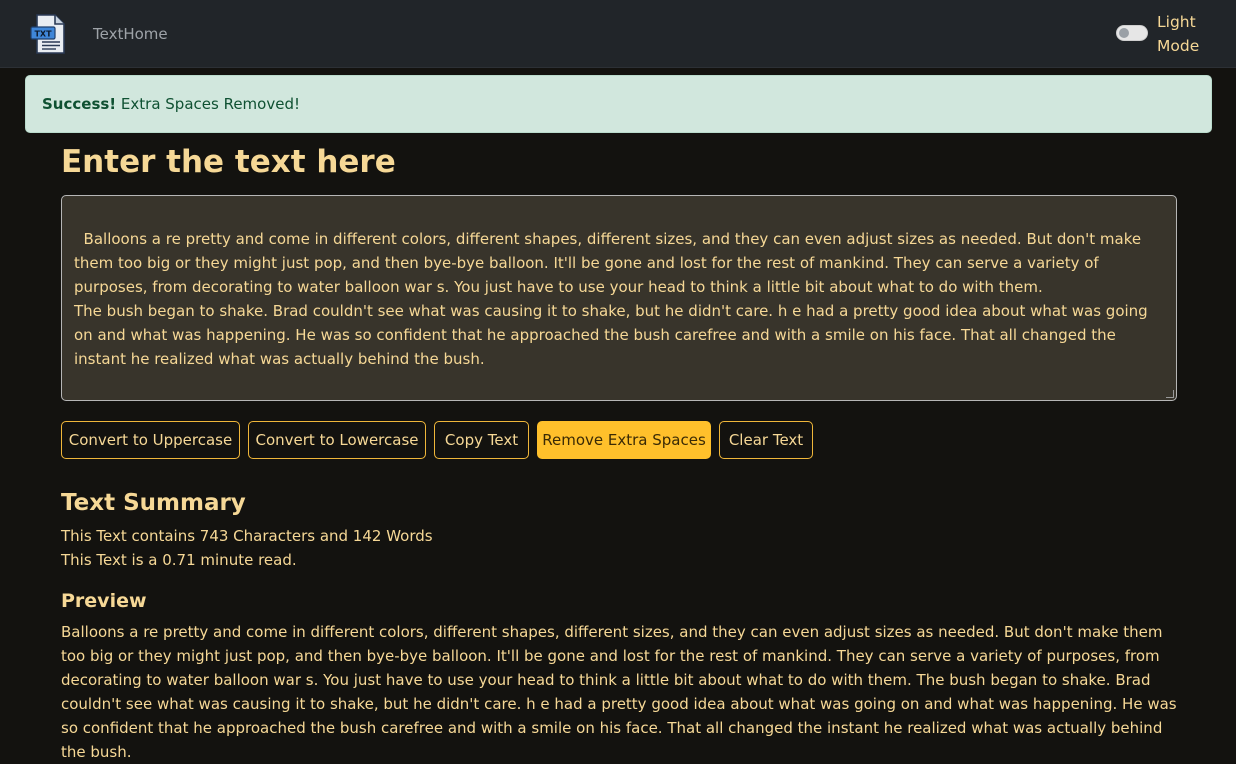 This screenshot has width=1236, height=764. I want to click on alert-message: Extra Spaces Removed!, so click(210, 104).